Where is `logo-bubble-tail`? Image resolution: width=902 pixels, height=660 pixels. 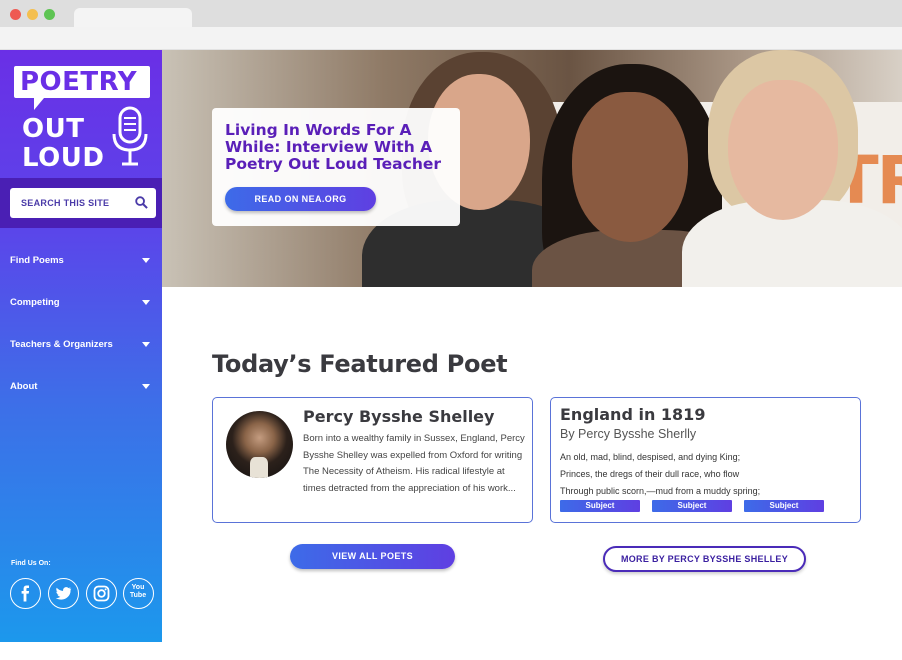
logo-bubble-tail is located at coordinates (44, 104).